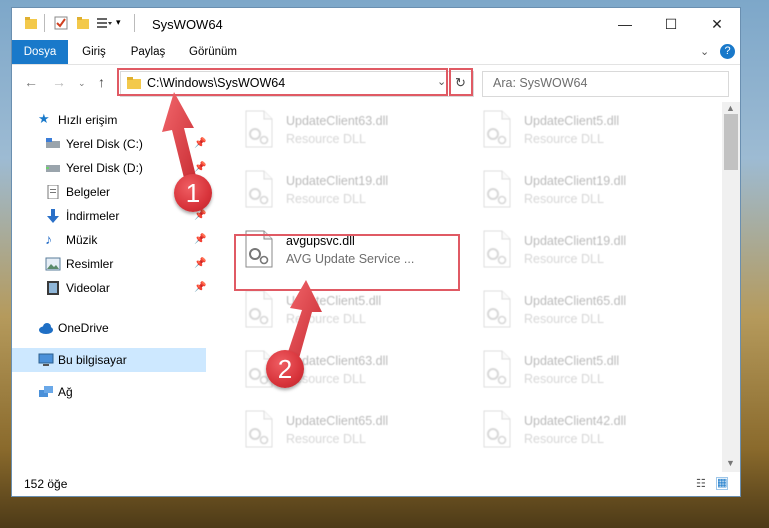 This screenshot has height=528, width=769. Describe the element at coordinates (605, 84) in the screenshot. I see `search-box: Ara: SysWOW64` at that location.